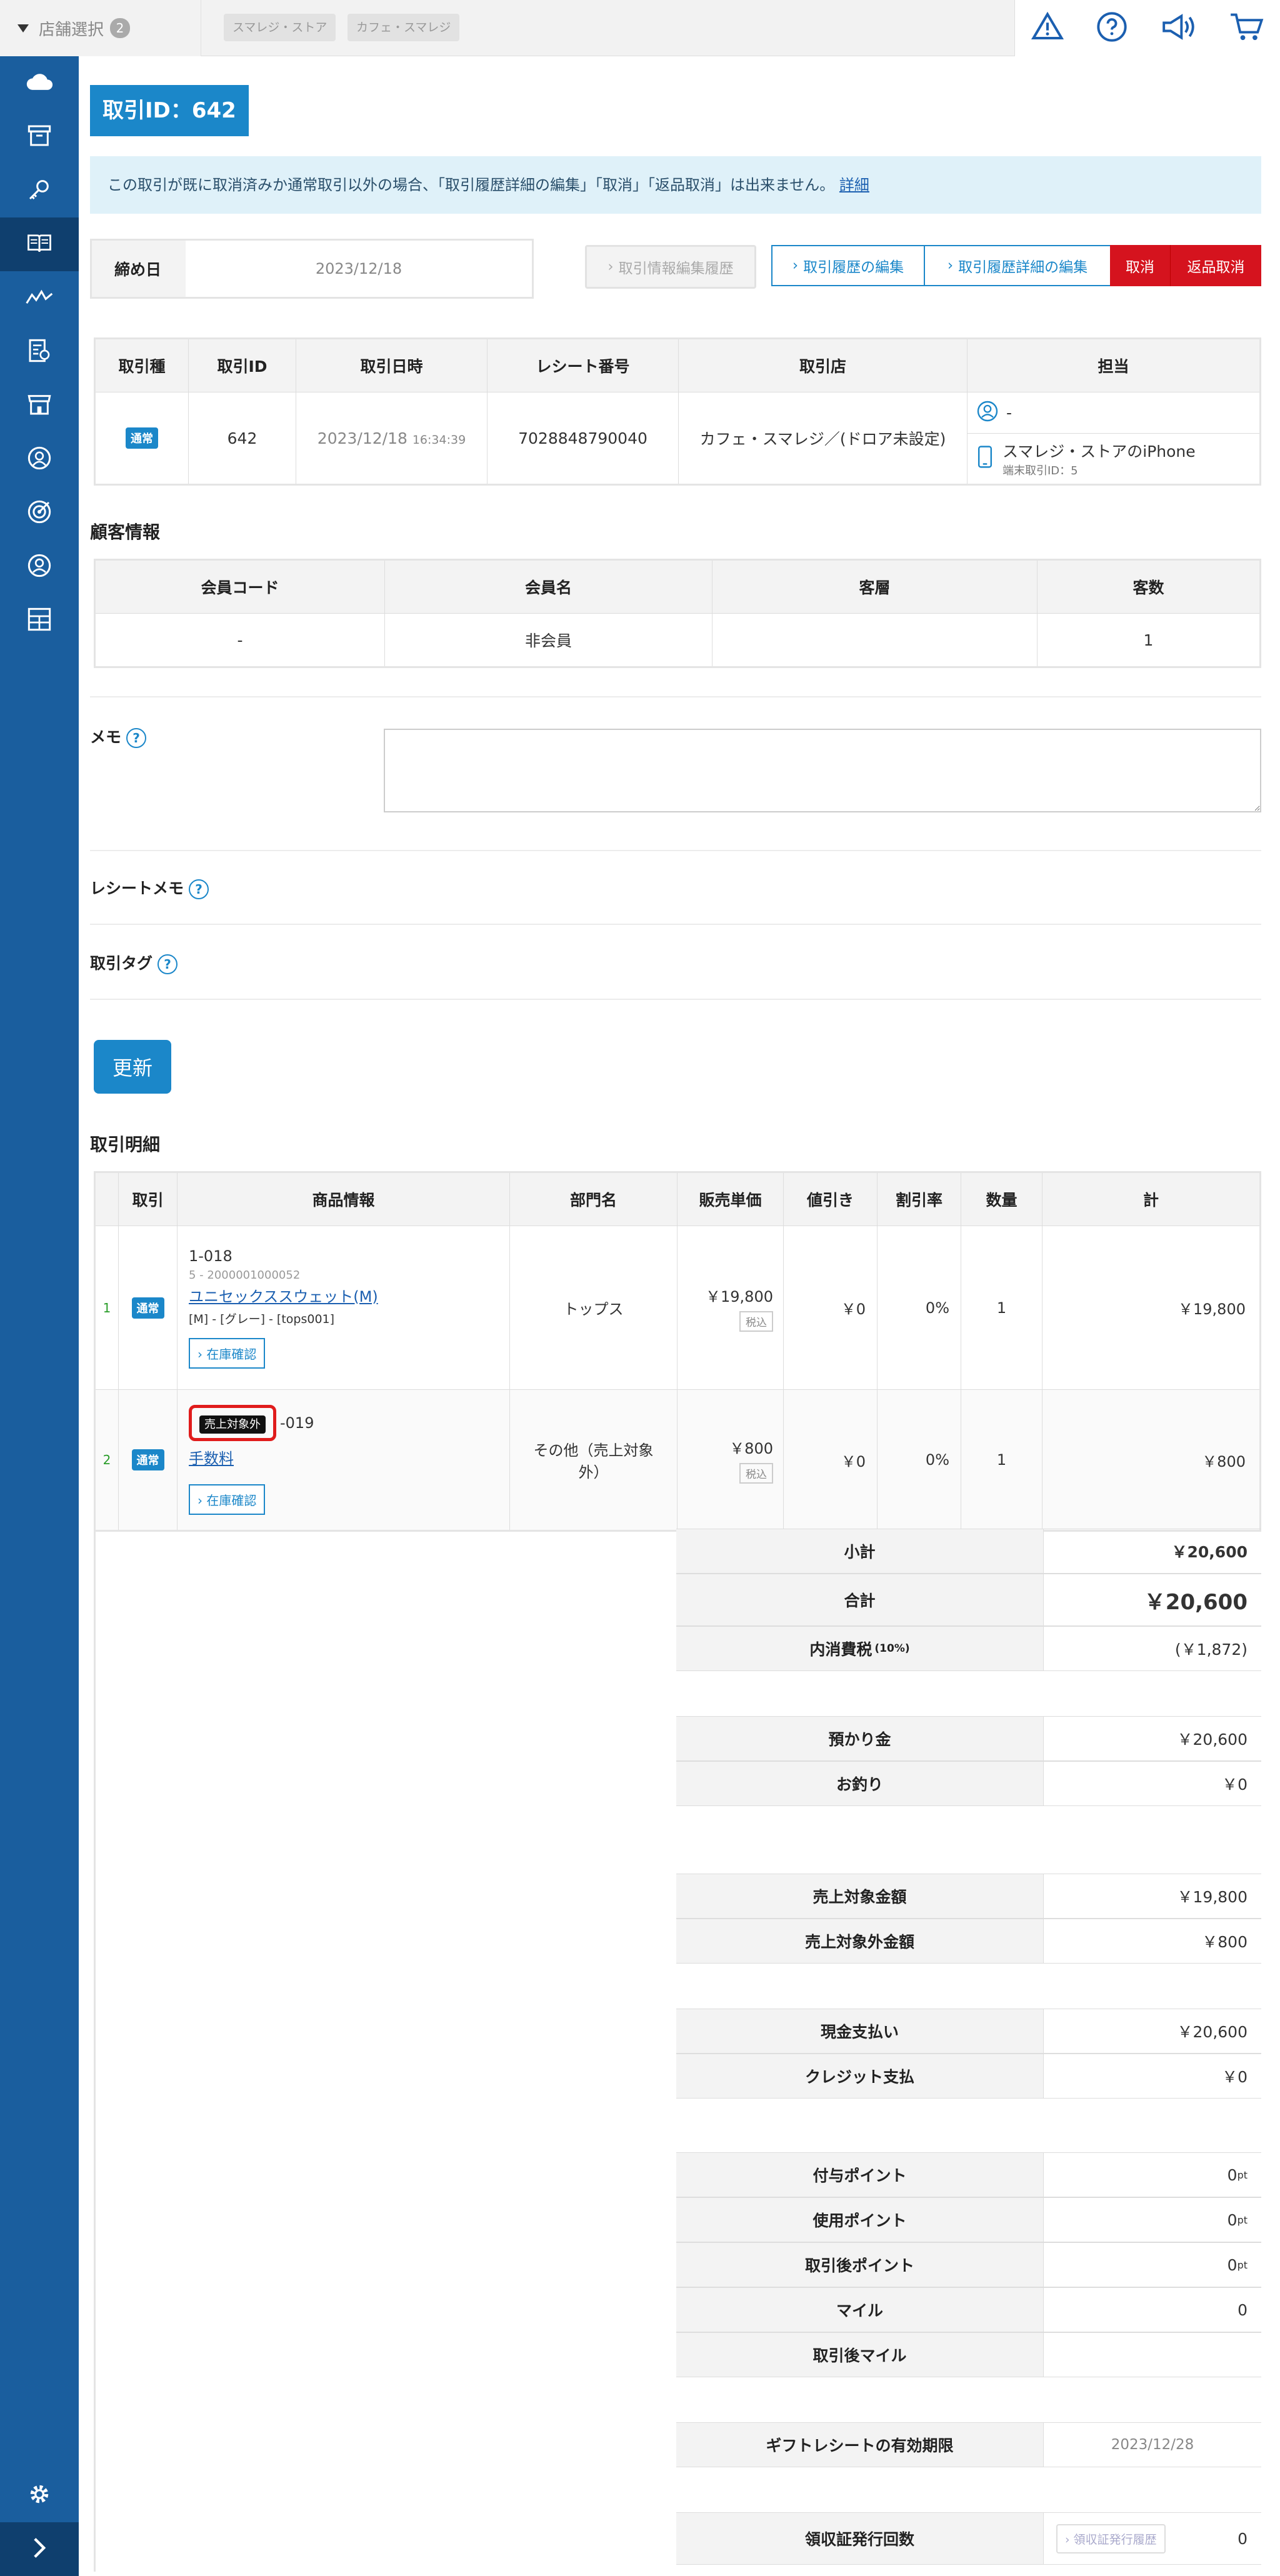 Image resolution: width=1280 pixels, height=2576 pixels. I want to click on table-header-row: 会員コード 会員名 客層 客数, so click(677, 586).